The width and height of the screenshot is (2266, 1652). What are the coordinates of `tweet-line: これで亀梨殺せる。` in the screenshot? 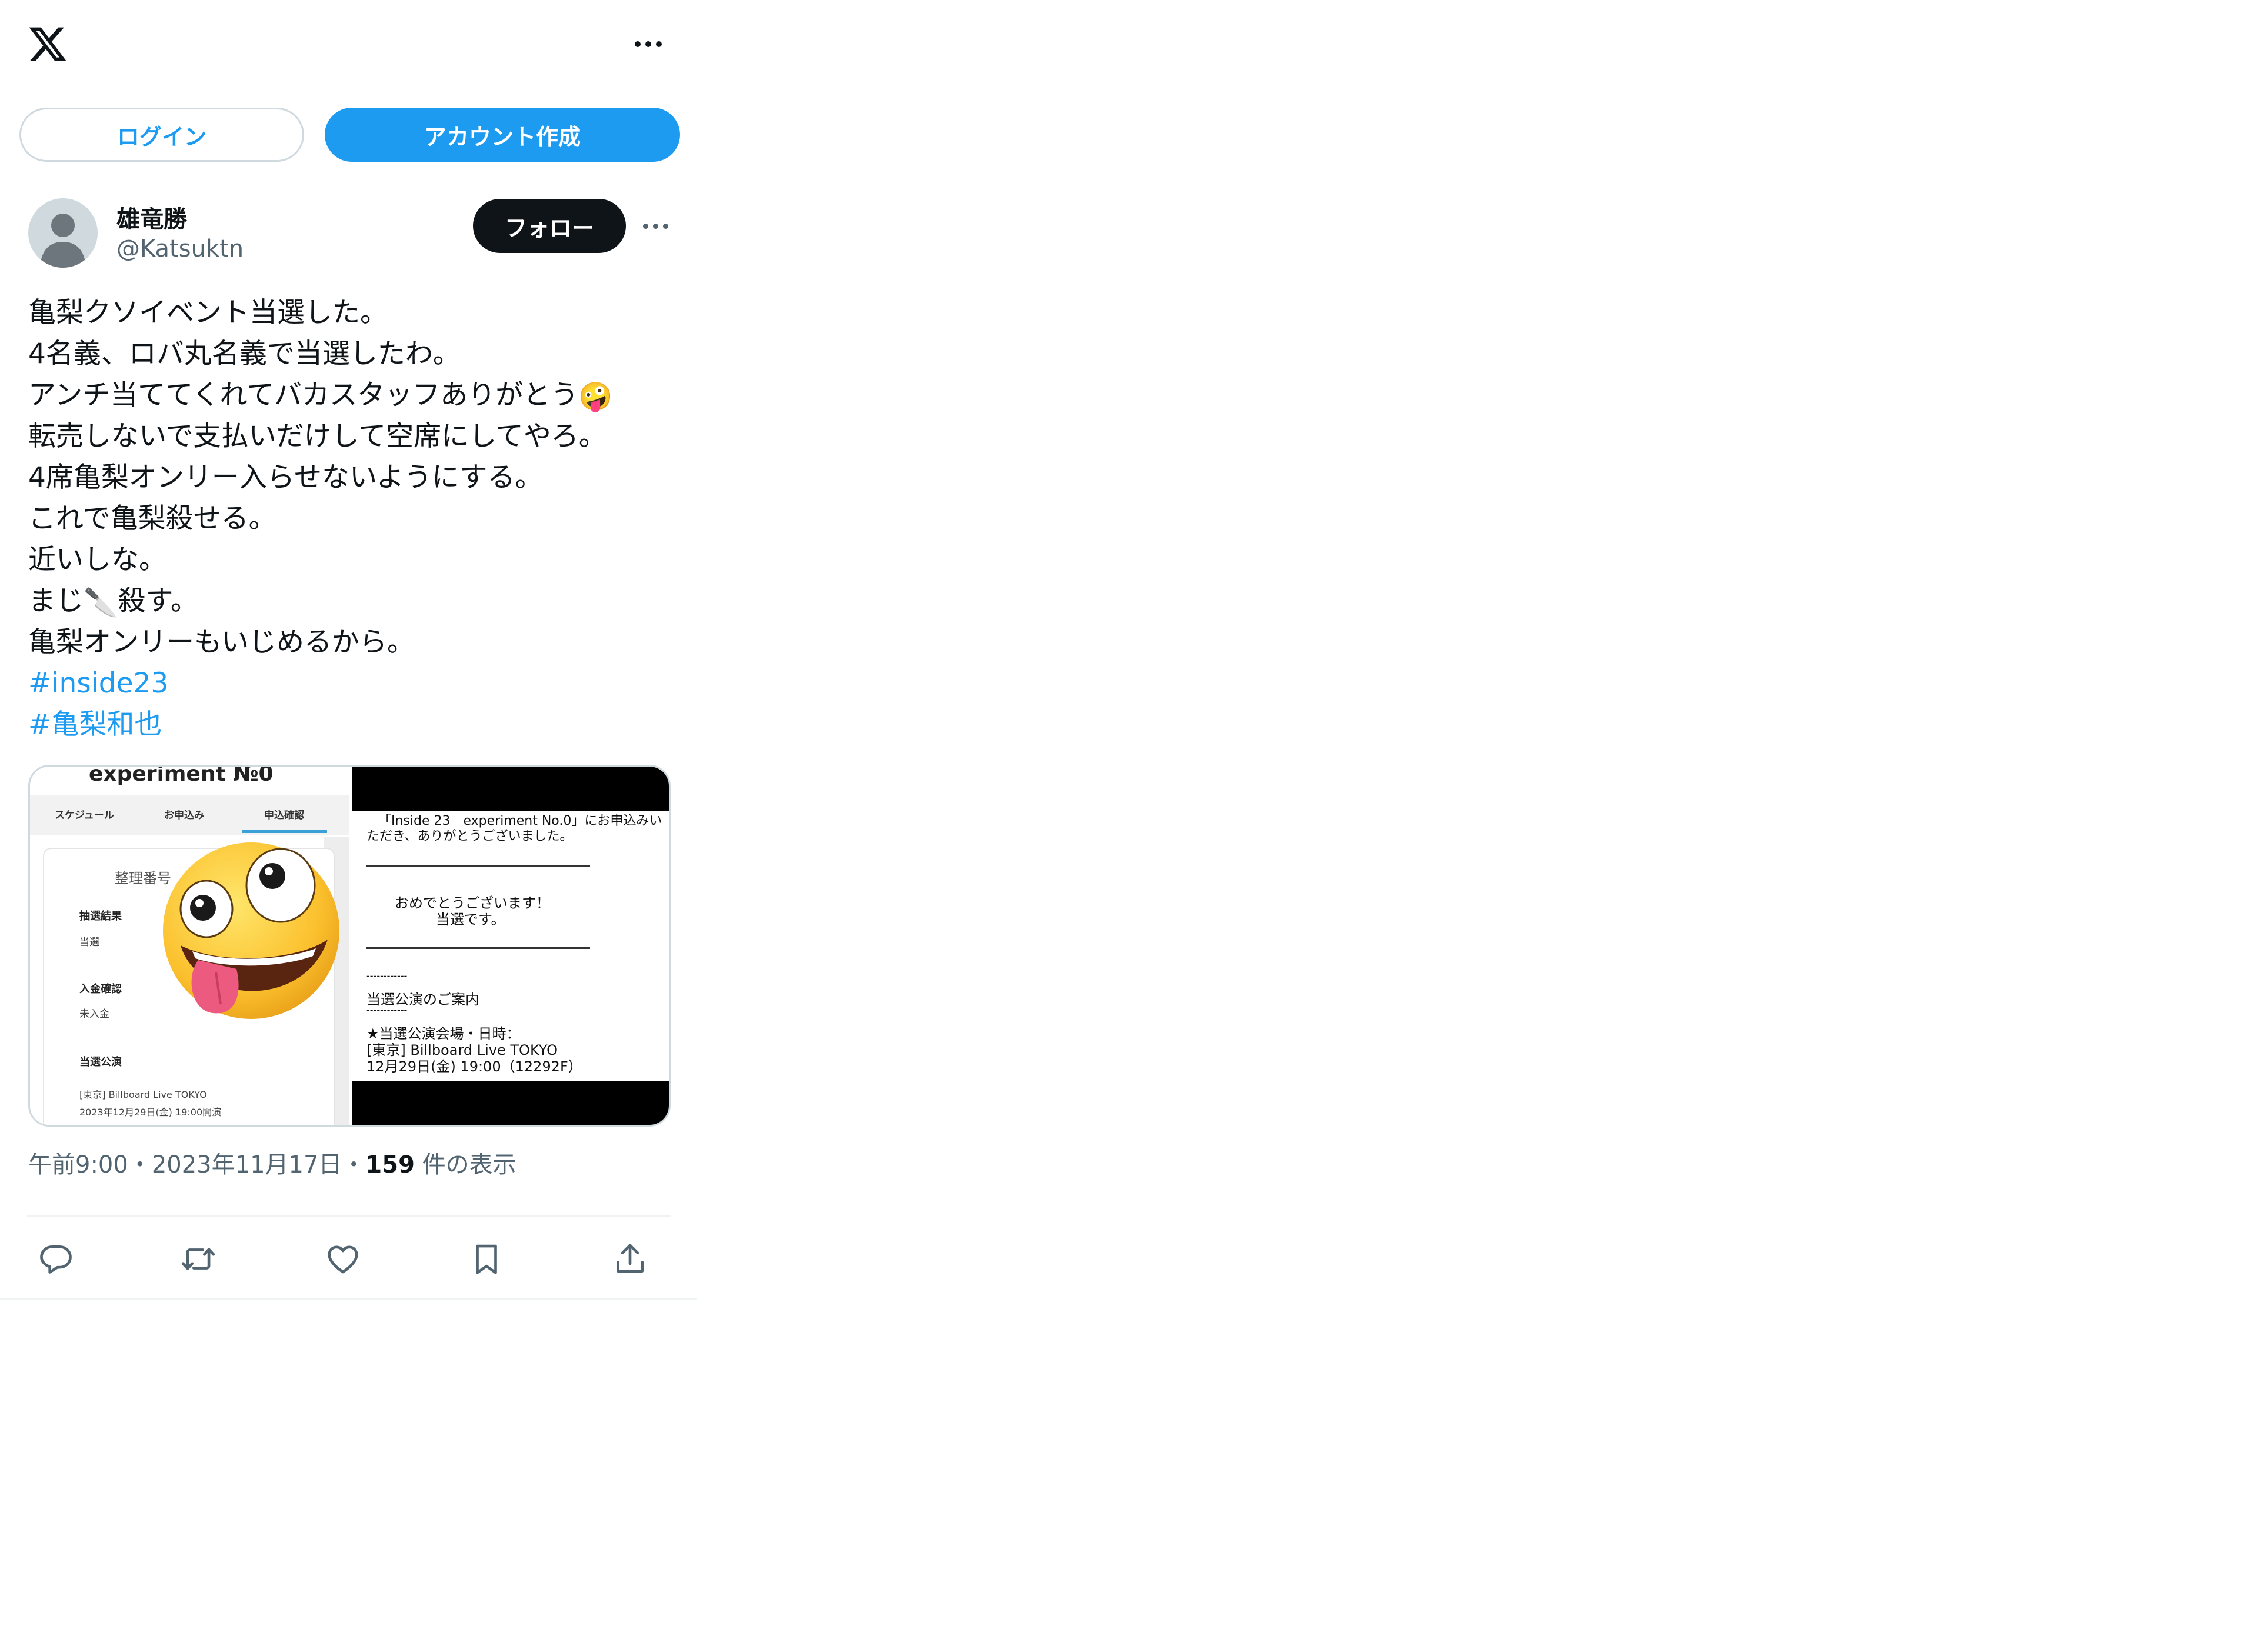 It's located at (152, 518).